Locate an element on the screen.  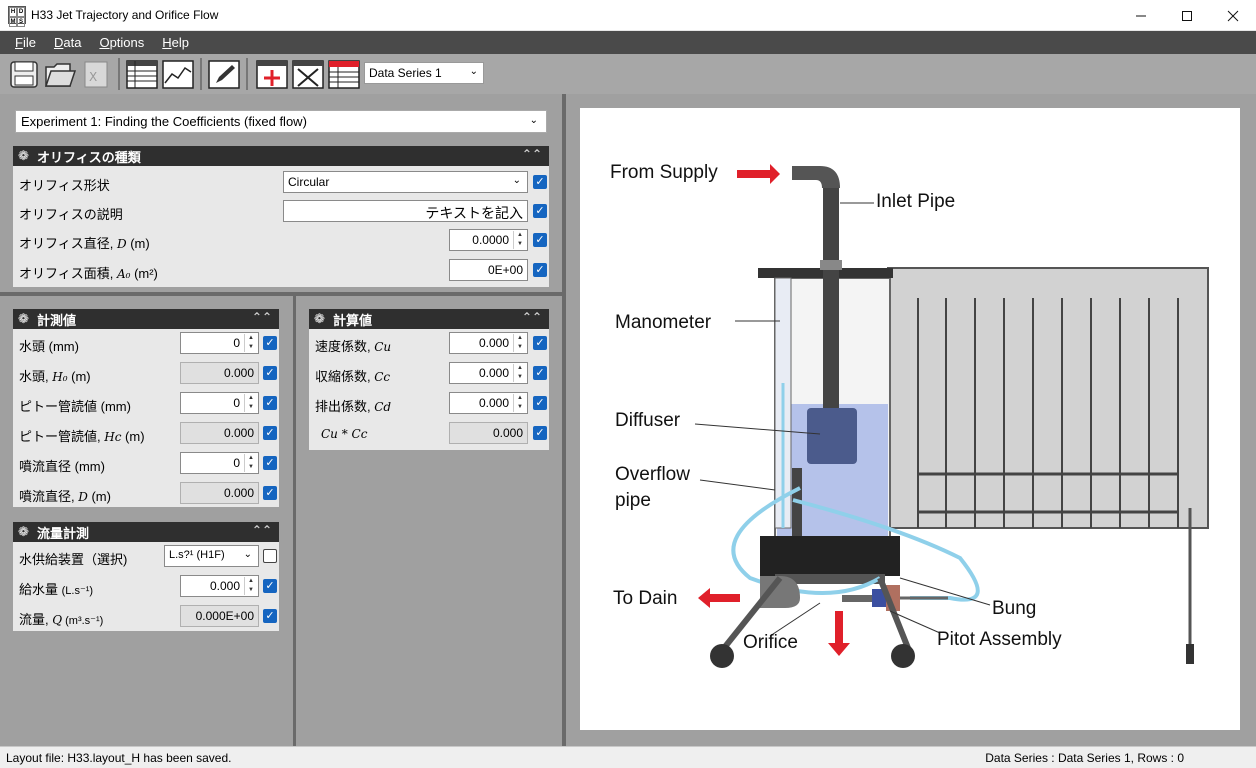
panel-header: ❁ 流量計測 ⌃⌃ is located at coordinates (146, 532).